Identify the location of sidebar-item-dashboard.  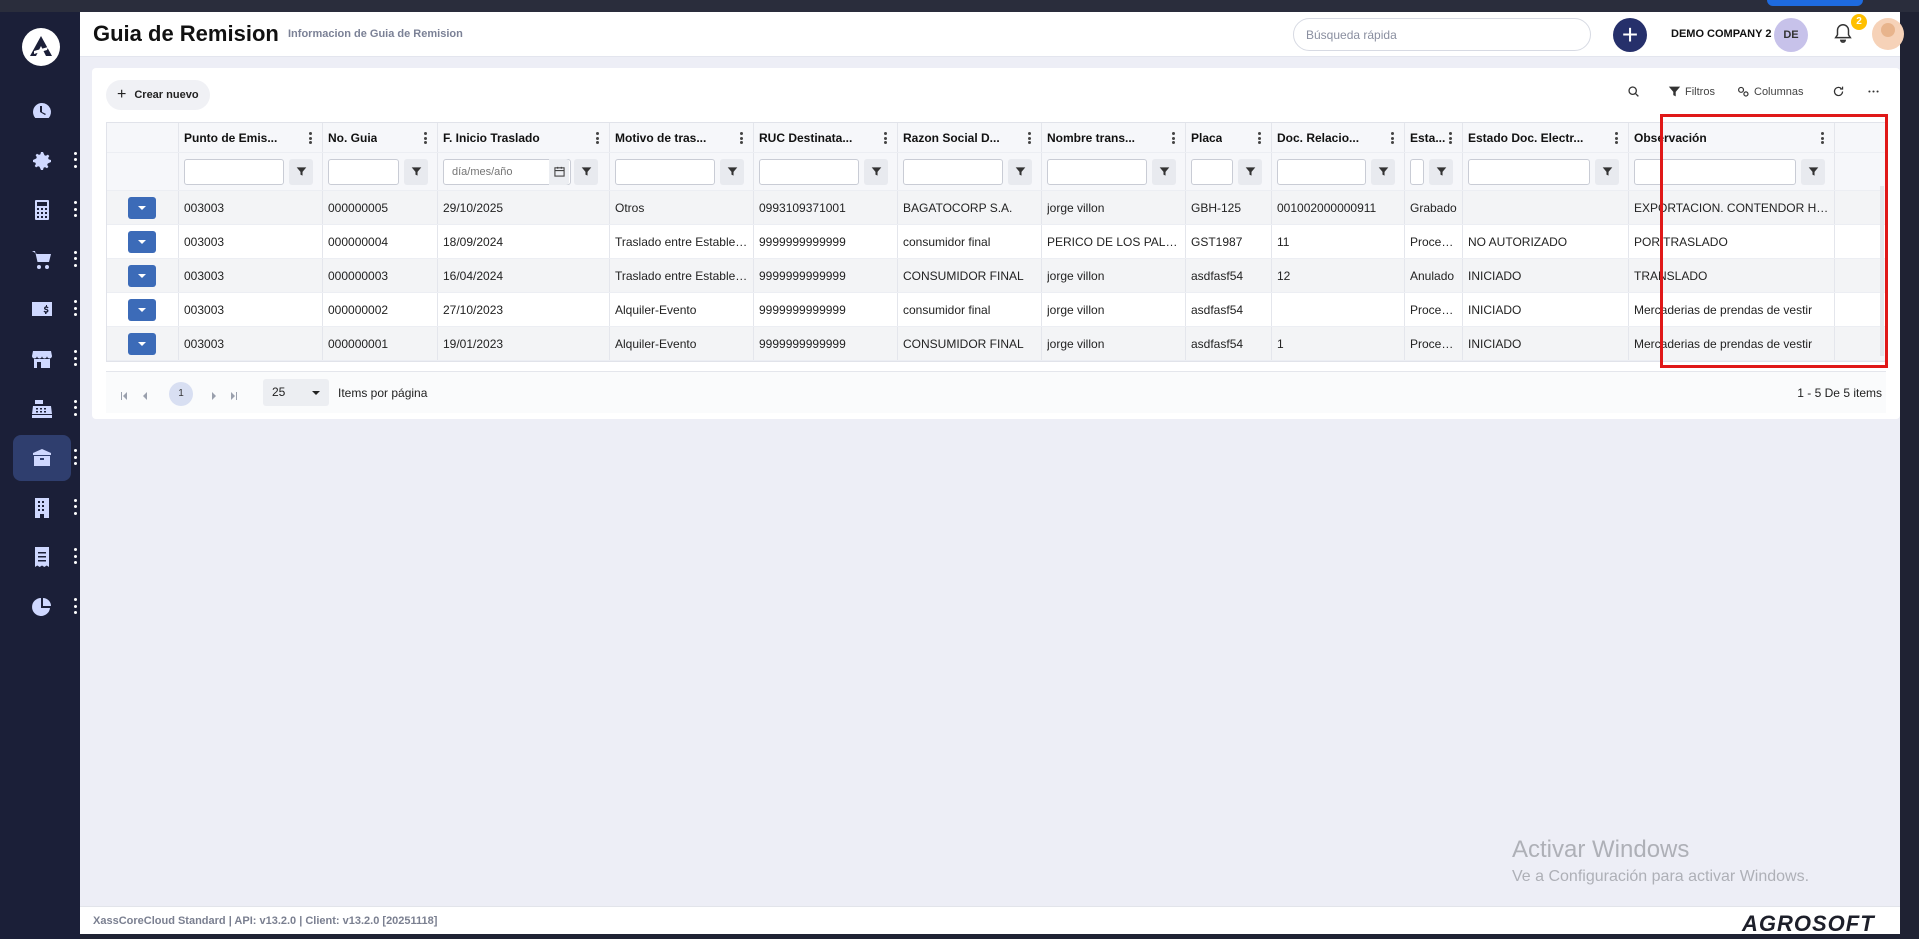
(42, 111).